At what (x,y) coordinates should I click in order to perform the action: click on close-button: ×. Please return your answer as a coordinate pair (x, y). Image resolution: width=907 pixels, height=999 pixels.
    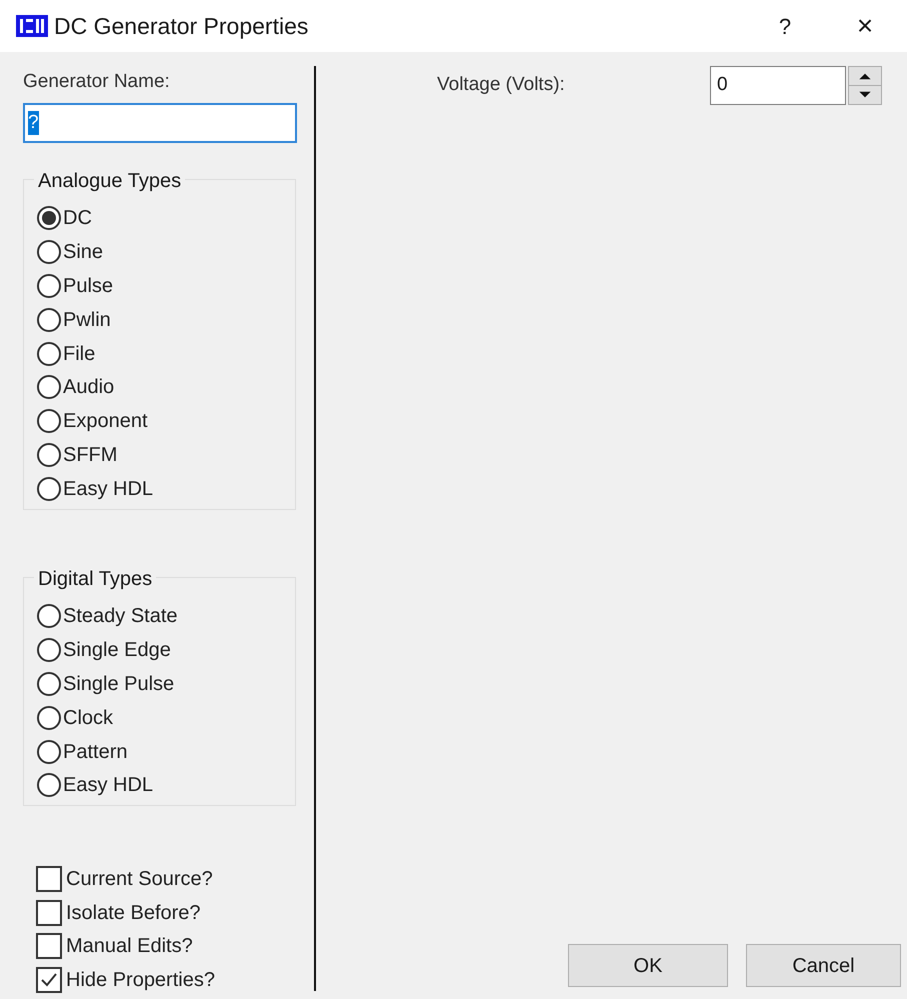
    Looking at the image, I should click on (865, 26).